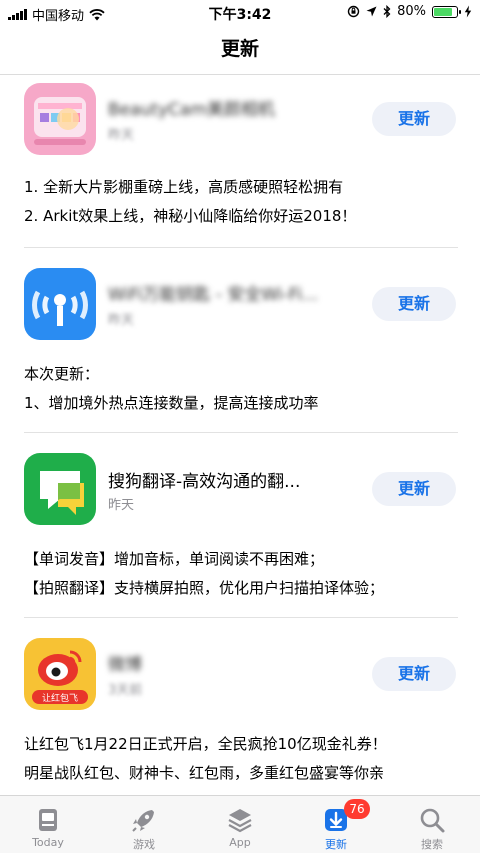 This screenshot has width=480, height=853. Describe the element at coordinates (239, 49) in the screenshot. I see `page-title: 更新` at that location.